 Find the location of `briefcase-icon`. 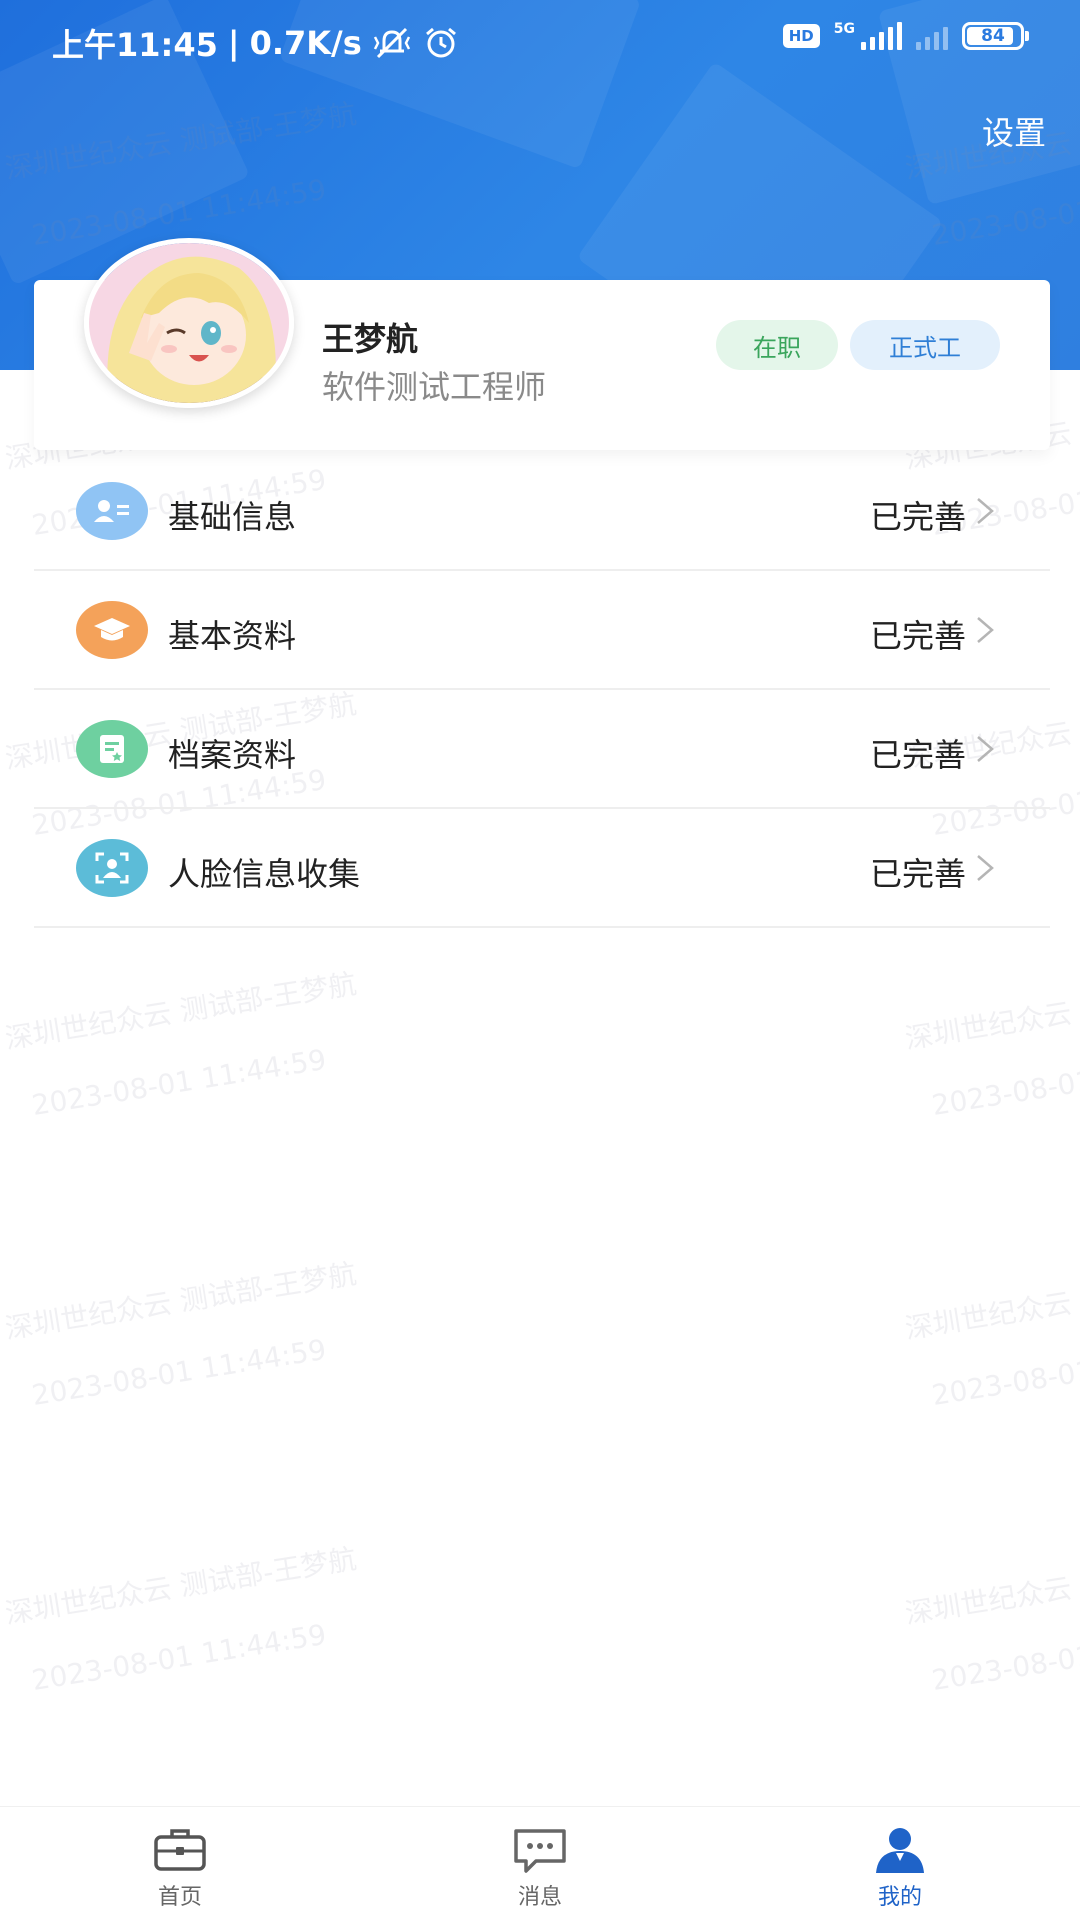

briefcase-icon is located at coordinates (180, 1850).